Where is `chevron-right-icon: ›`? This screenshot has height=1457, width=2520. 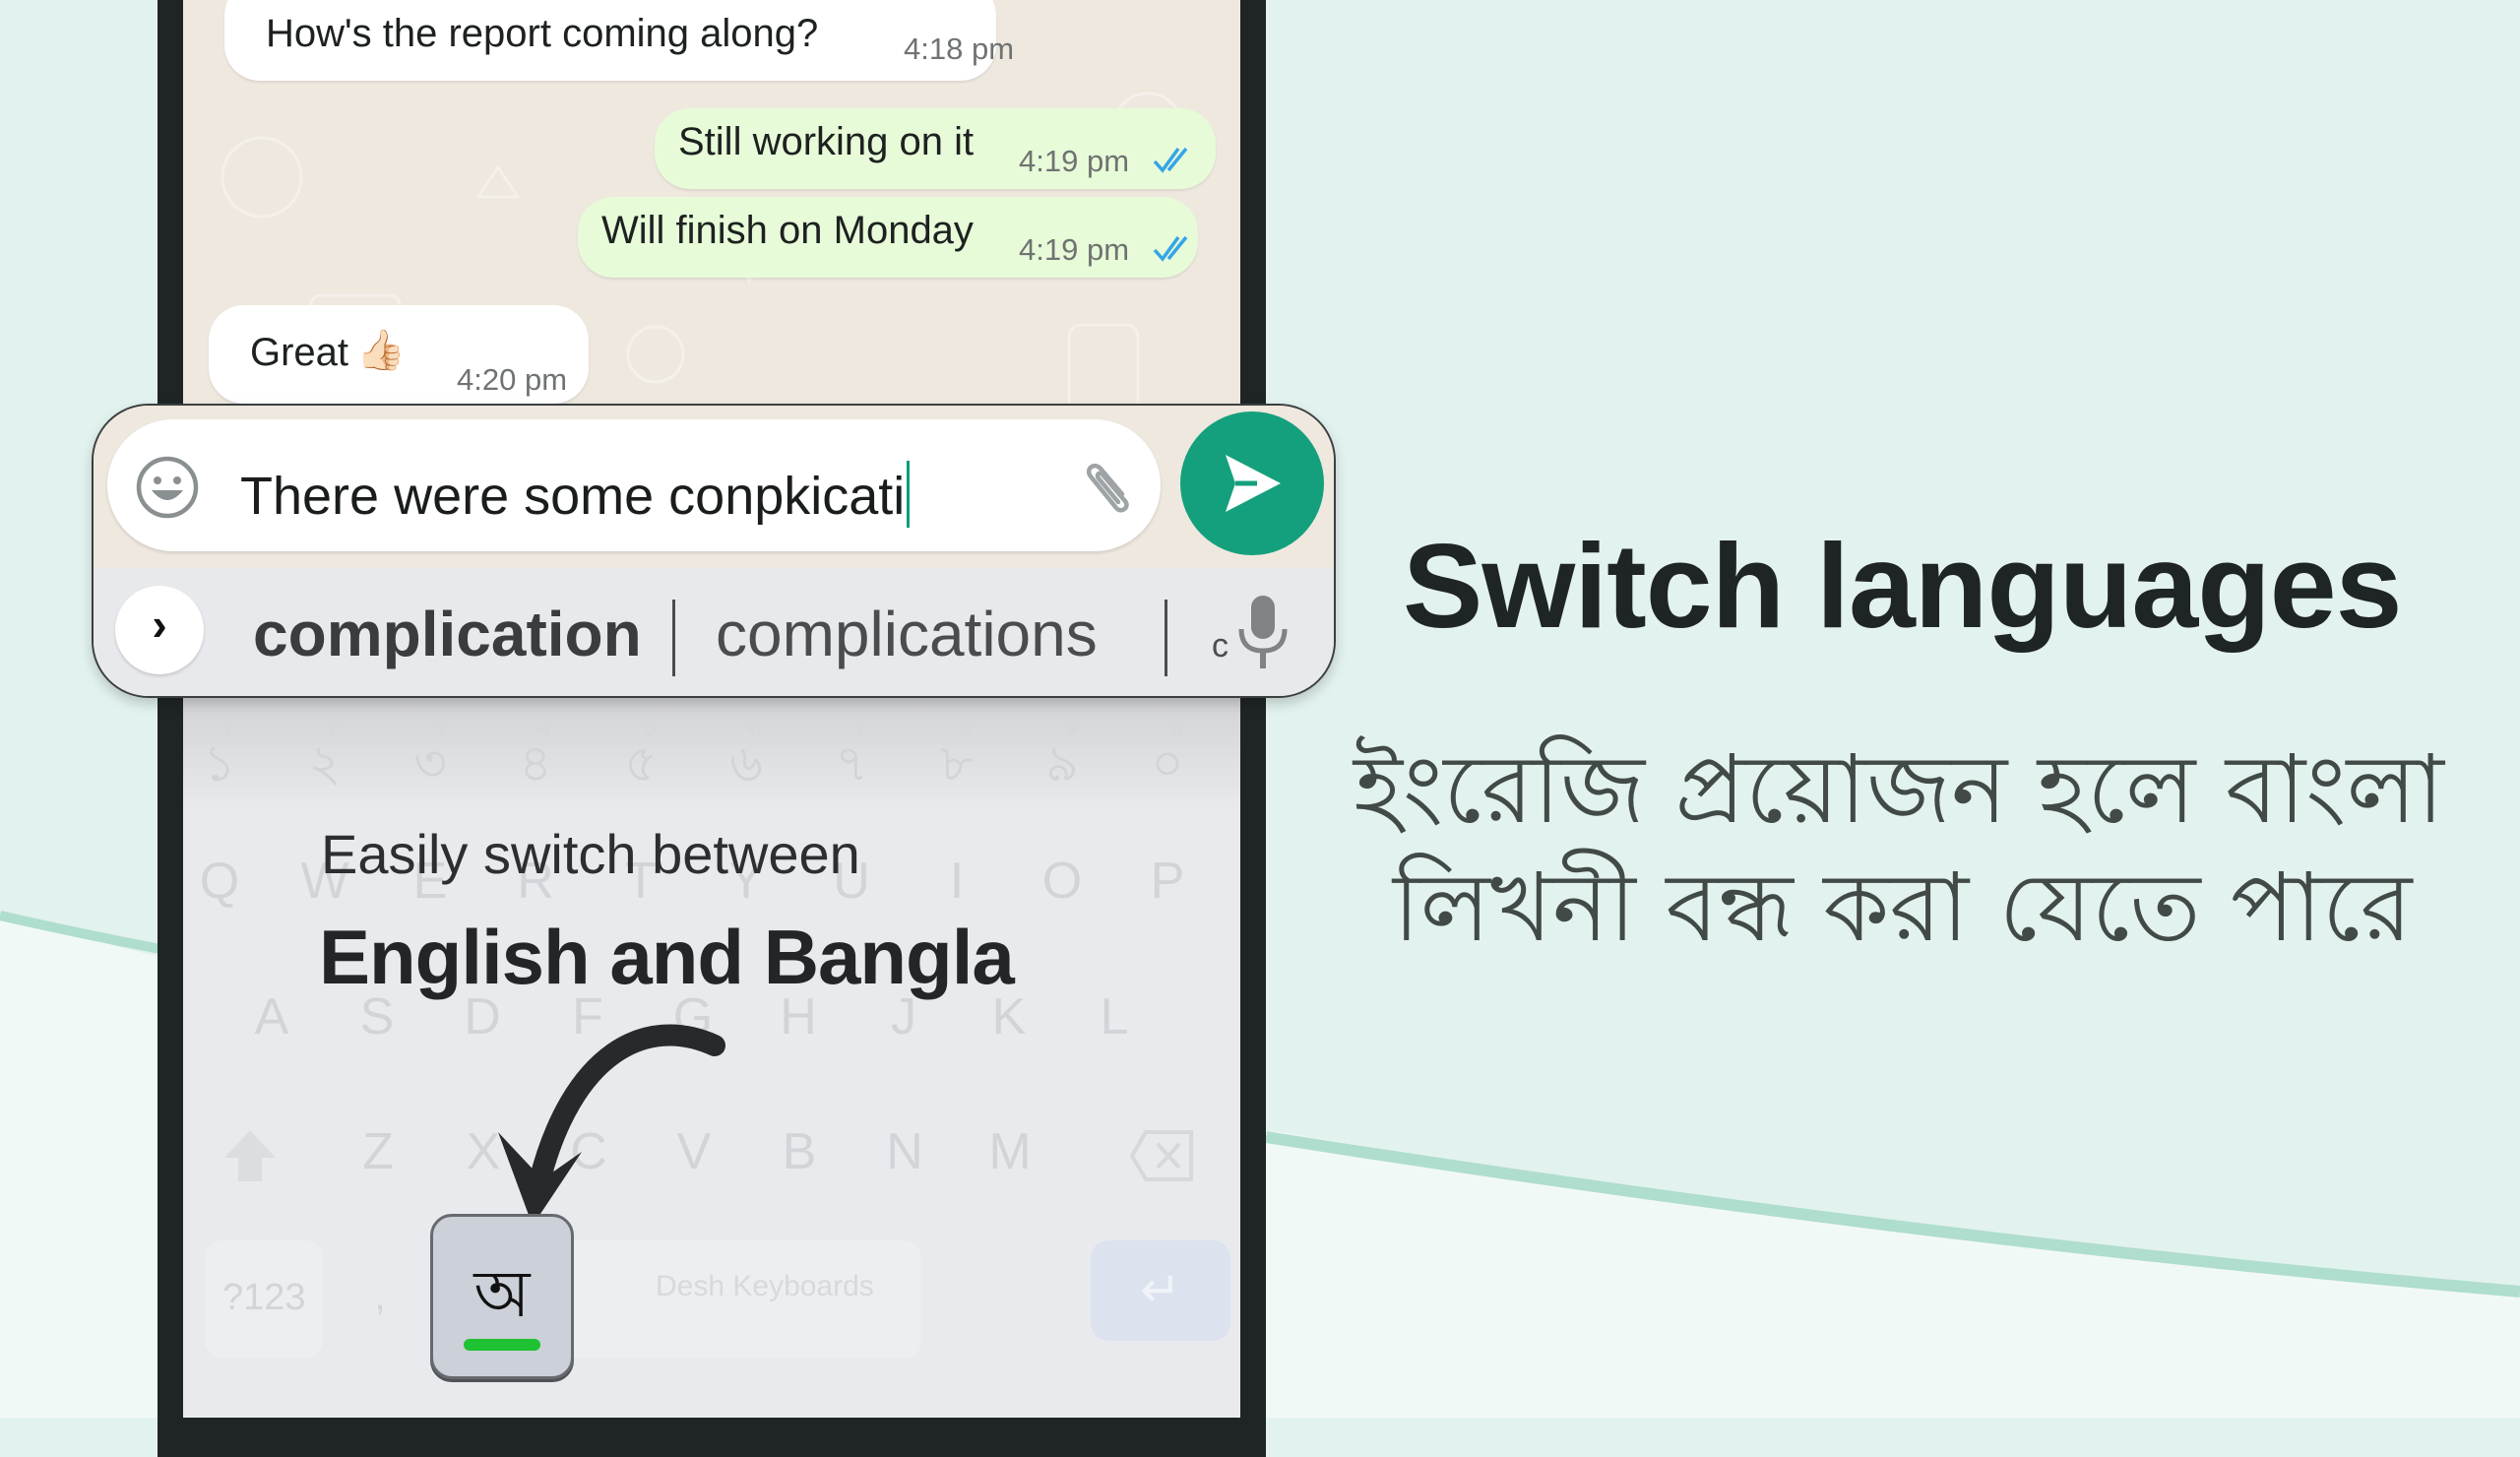 chevron-right-icon: › is located at coordinates (159, 624).